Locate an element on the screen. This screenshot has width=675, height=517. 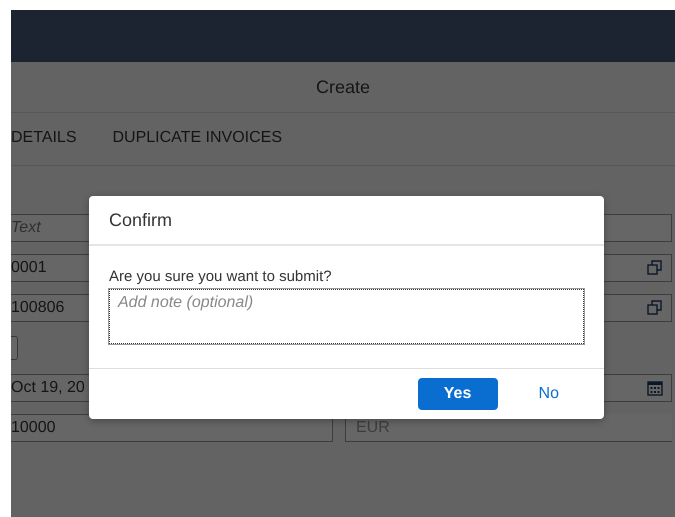
page-title: Create is located at coordinates (343, 87).